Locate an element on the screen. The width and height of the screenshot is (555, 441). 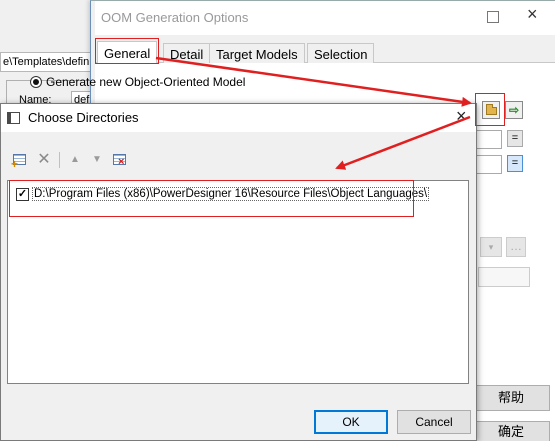
move-down-icon: ▼ is located at coordinates (97, 160).